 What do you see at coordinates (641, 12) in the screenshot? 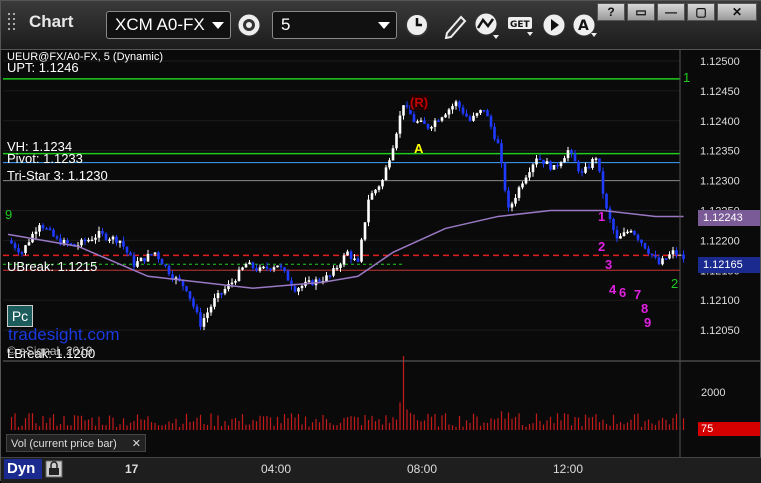
I see `link-button: ▭` at bounding box center [641, 12].